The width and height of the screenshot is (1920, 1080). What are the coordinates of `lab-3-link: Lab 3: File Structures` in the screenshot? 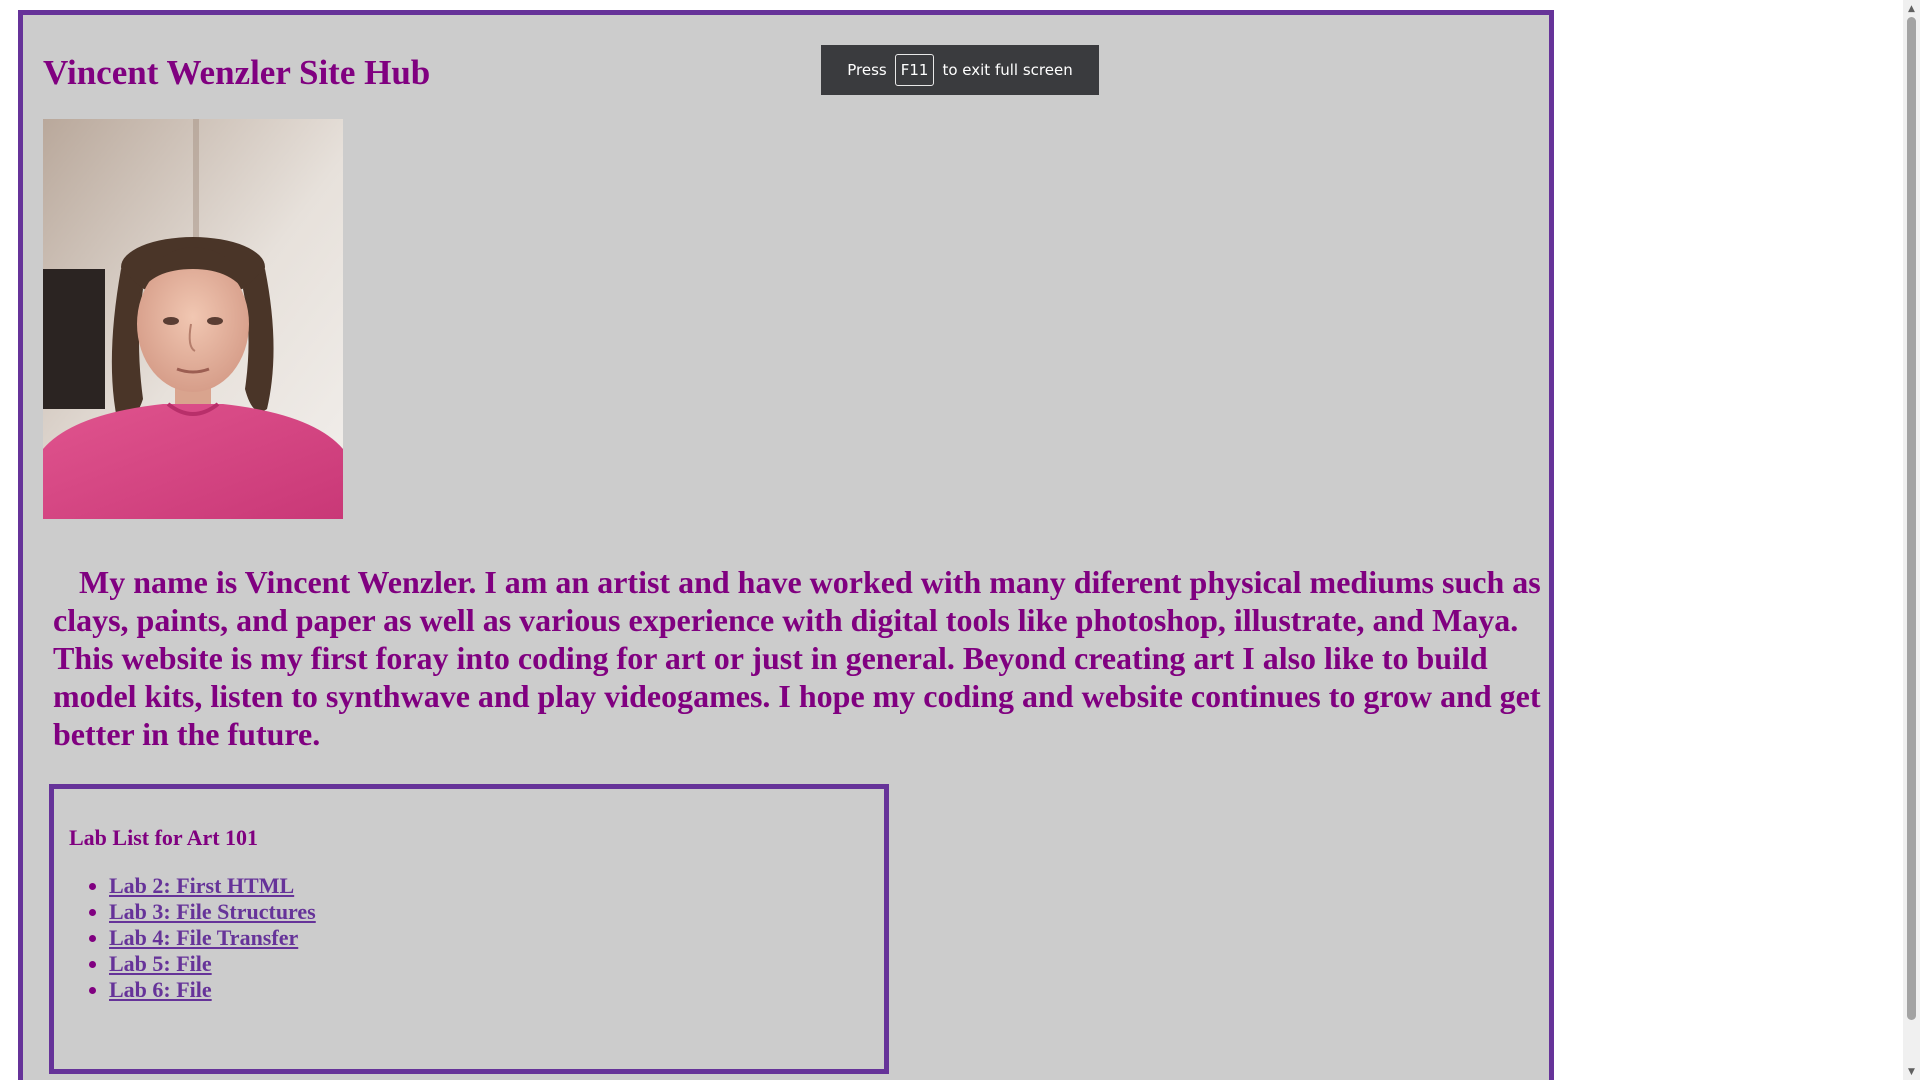 It's located at (212, 911).